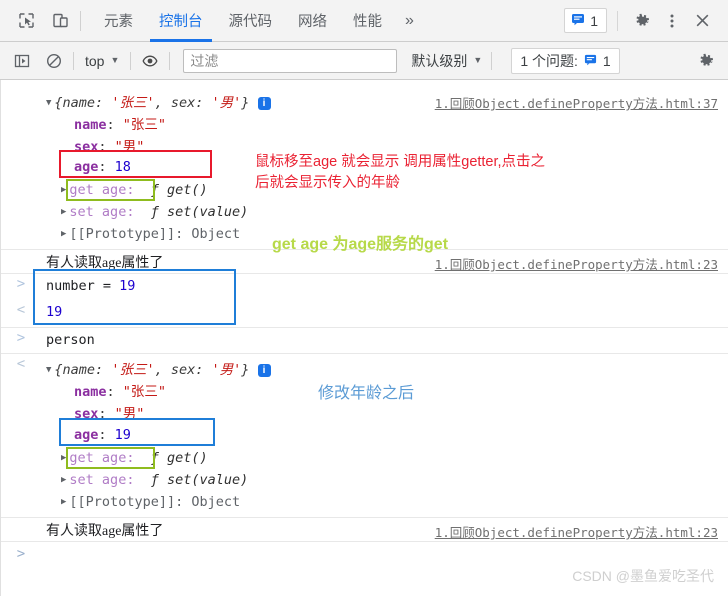 This screenshot has height=596, width=728. Describe the element at coordinates (21, 338) in the screenshot. I see `console-input-marker-2: >` at that location.